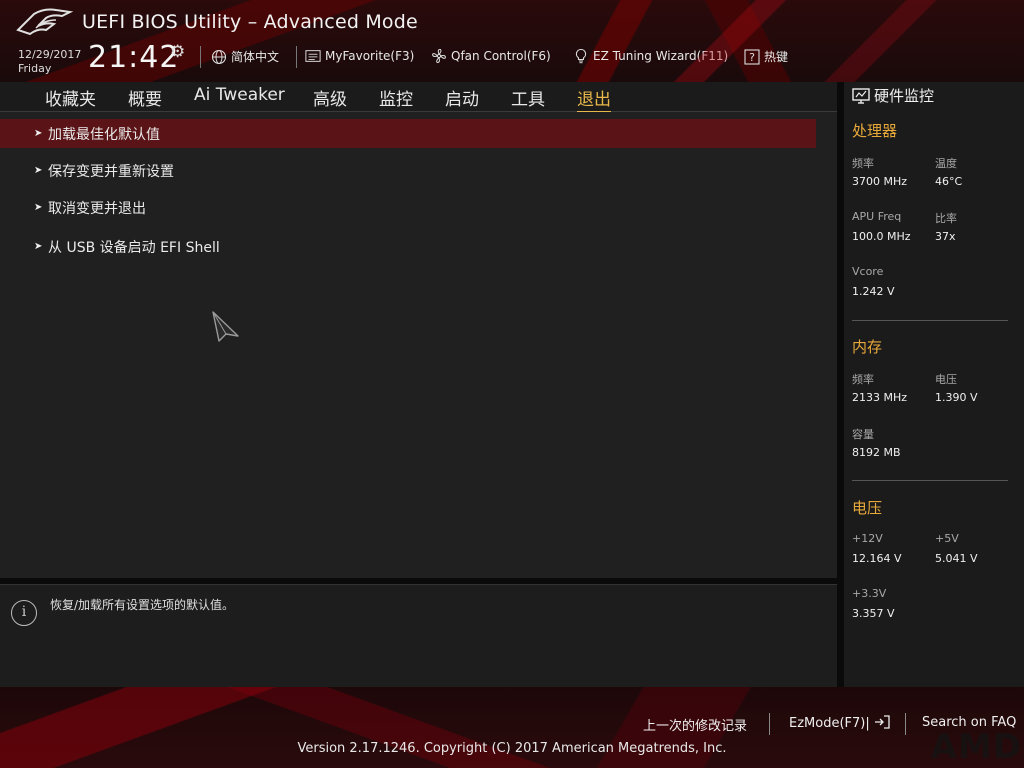 This screenshot has height=768, width=1024. What do you see at coordinates (956, 558) in the screenshot?
I see `v5-value: 5.041 V` at bounding box center [956, 558].